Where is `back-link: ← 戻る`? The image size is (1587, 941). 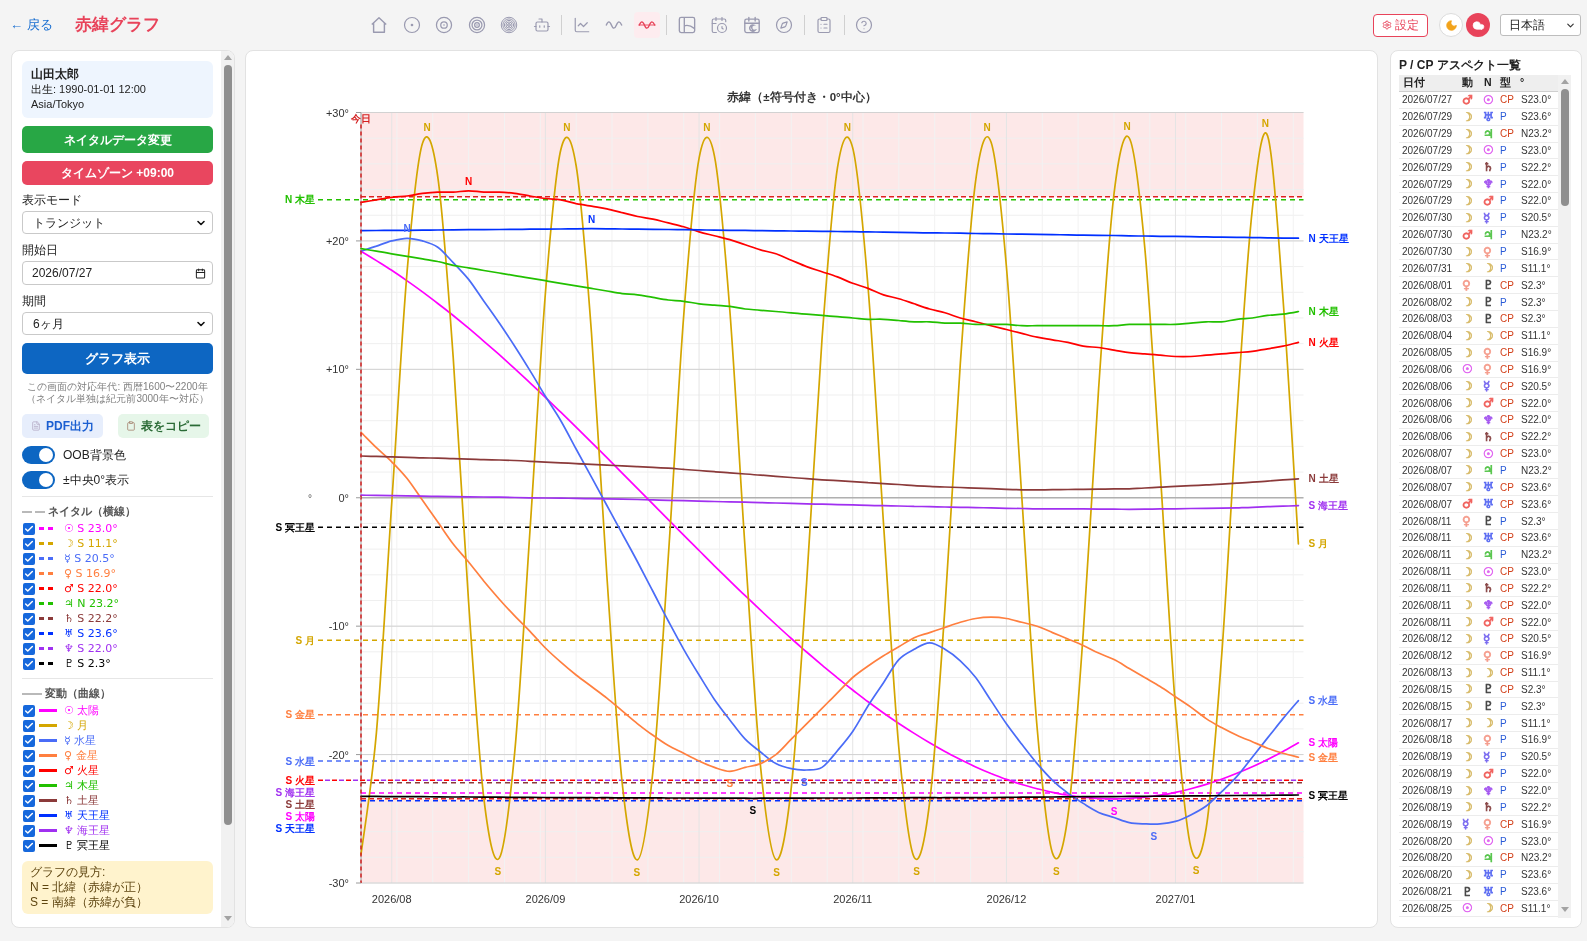
back-link: ← 戻る is located at coordinates (31, 25).